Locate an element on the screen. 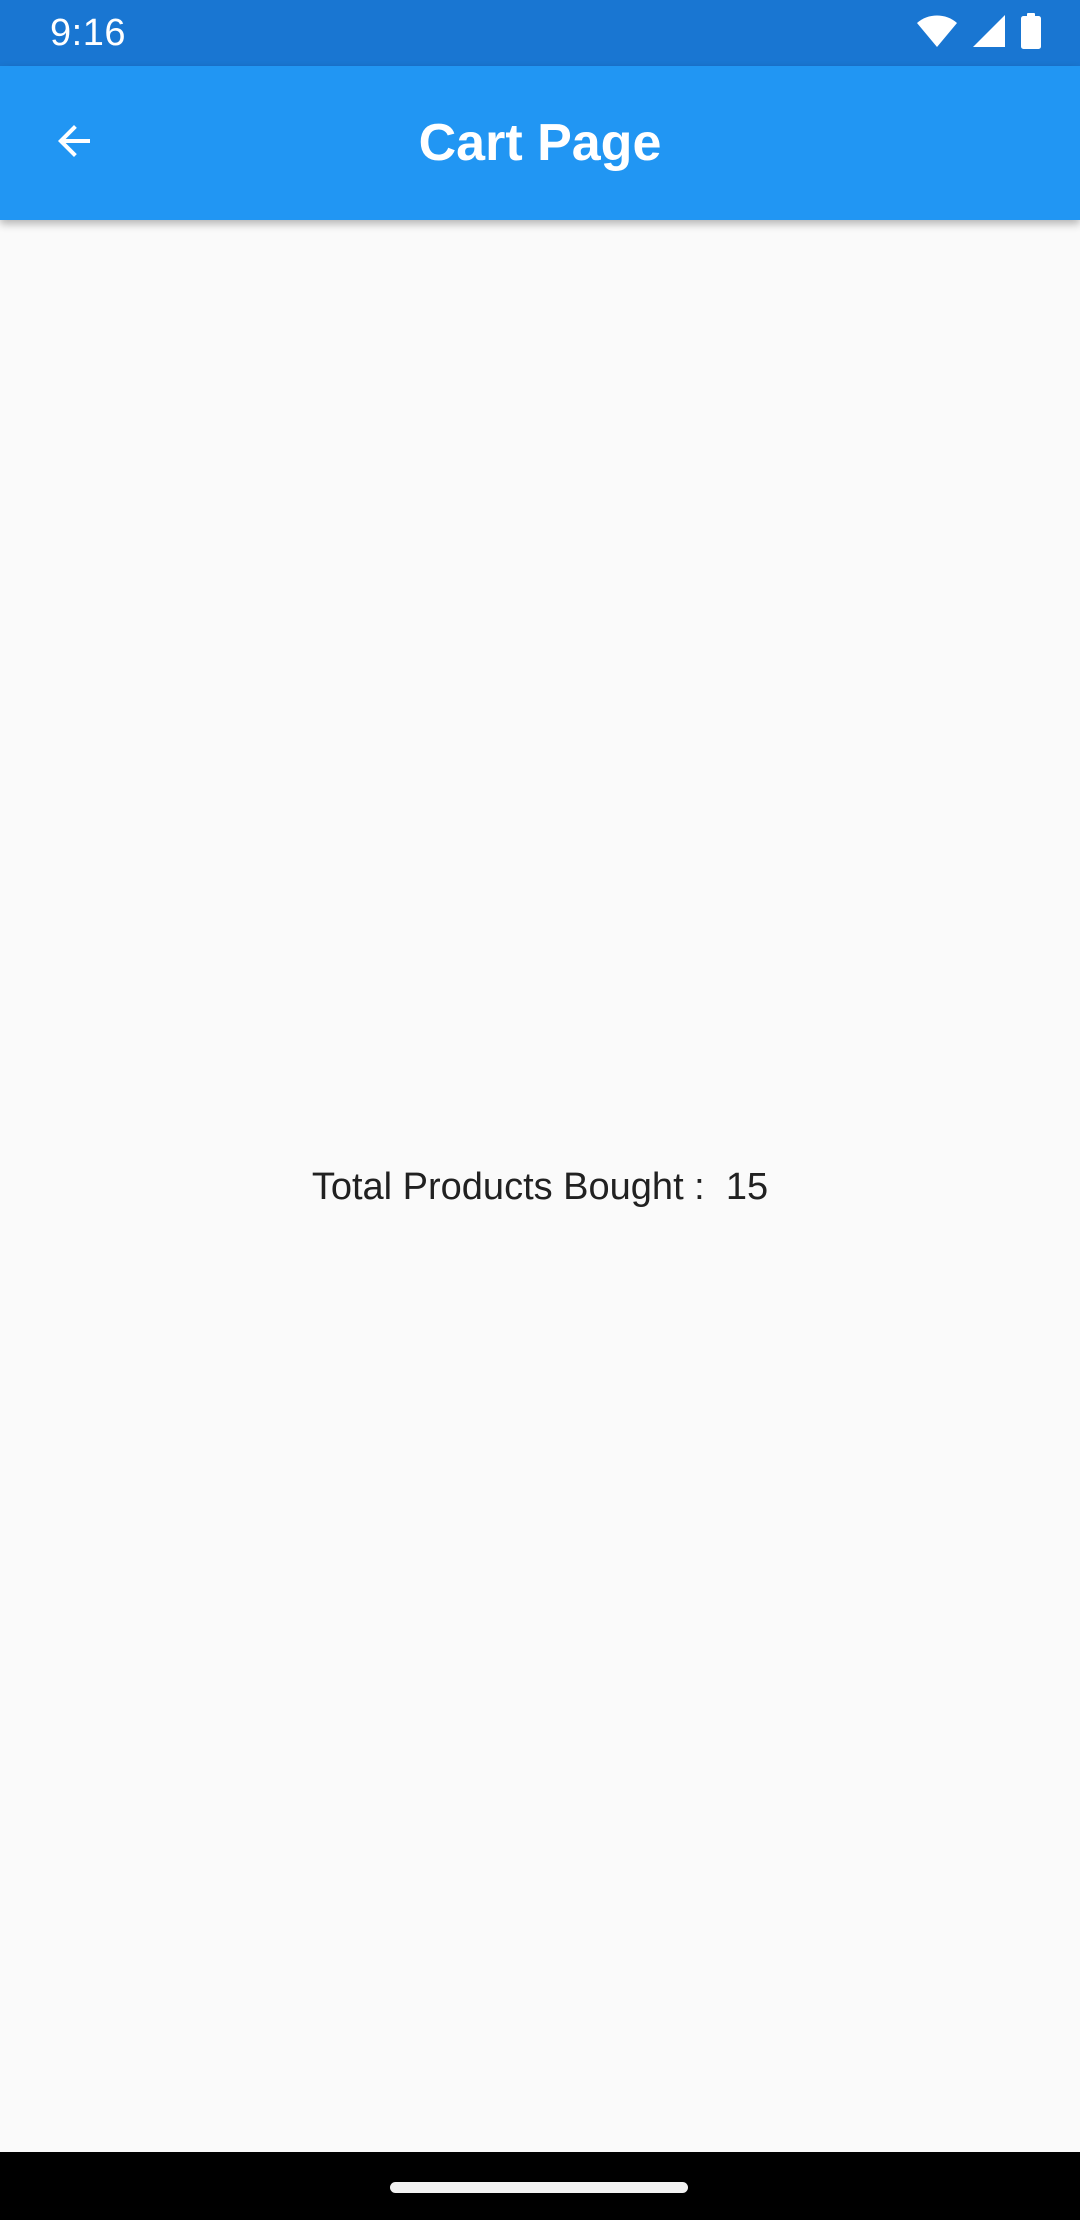  total-products-value: 15 is located at coordinates (747, 1187).